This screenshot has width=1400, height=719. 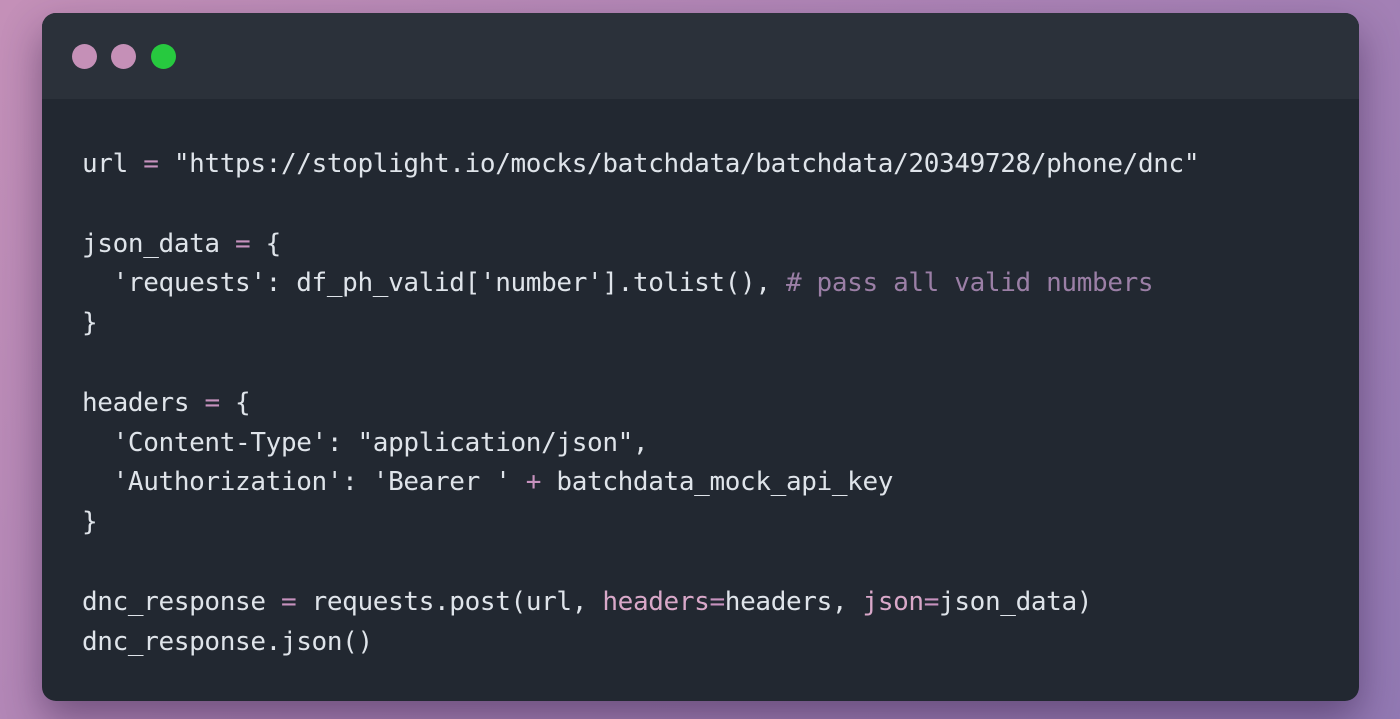 What do you see at coordinates (227, 641) in the screenshot?
I see `code-line-json-call: dnc_response.json()` at bounding box center [227, 641].